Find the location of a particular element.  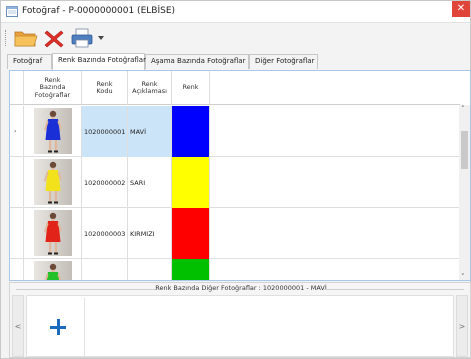

row-color-description: YEŞİL is located at coordinates (150, 269).